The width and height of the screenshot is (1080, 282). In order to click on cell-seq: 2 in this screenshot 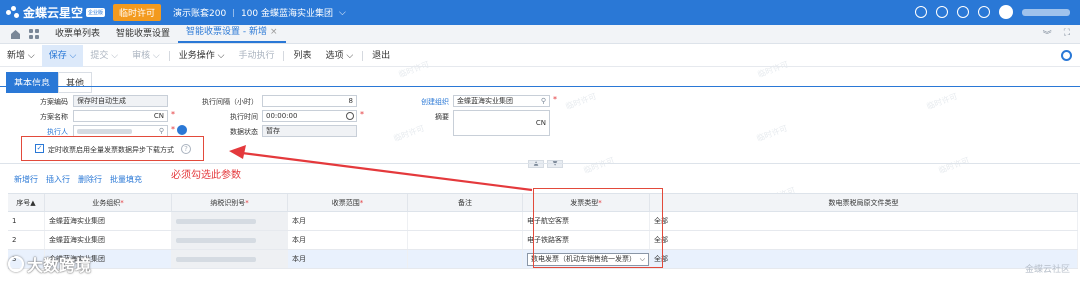, I will do `click(26, 240)`.